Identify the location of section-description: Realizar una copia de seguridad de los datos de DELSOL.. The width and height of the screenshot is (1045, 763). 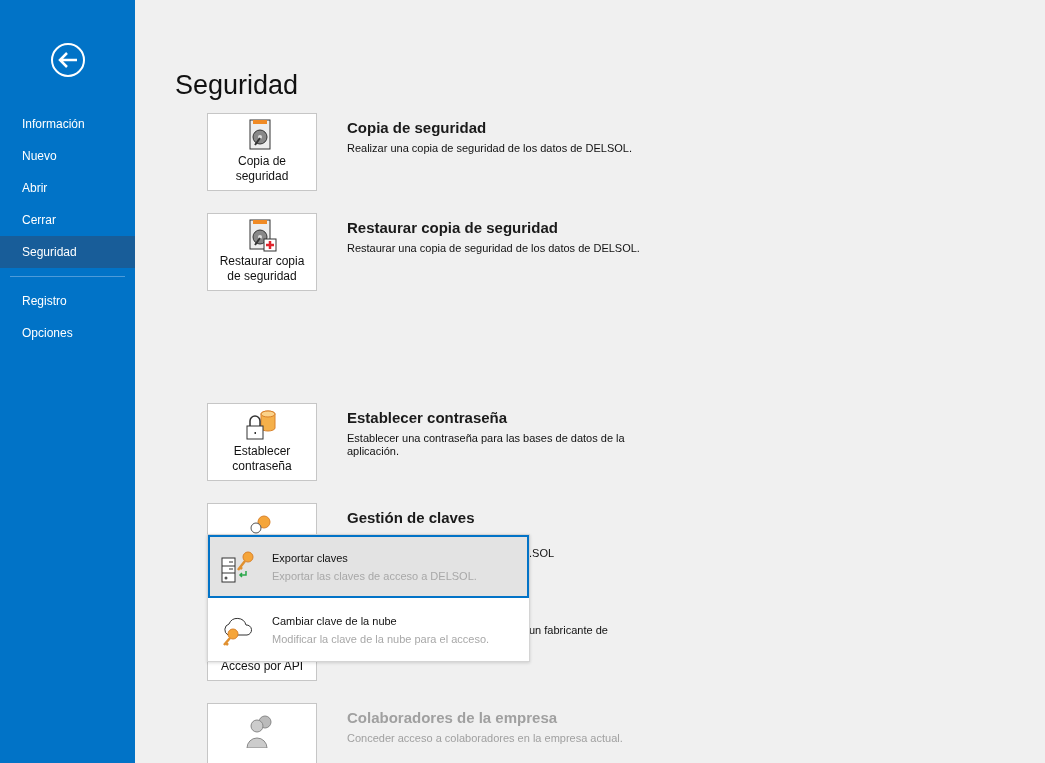
(489, 148).